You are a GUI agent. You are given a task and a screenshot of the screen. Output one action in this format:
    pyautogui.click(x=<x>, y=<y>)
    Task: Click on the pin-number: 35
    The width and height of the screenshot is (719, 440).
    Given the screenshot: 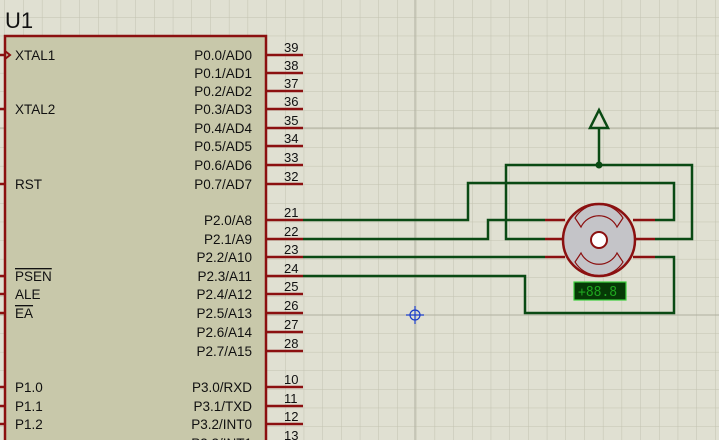 What is the action you would take?
    pyautogui.click(x=291, y=120)
    